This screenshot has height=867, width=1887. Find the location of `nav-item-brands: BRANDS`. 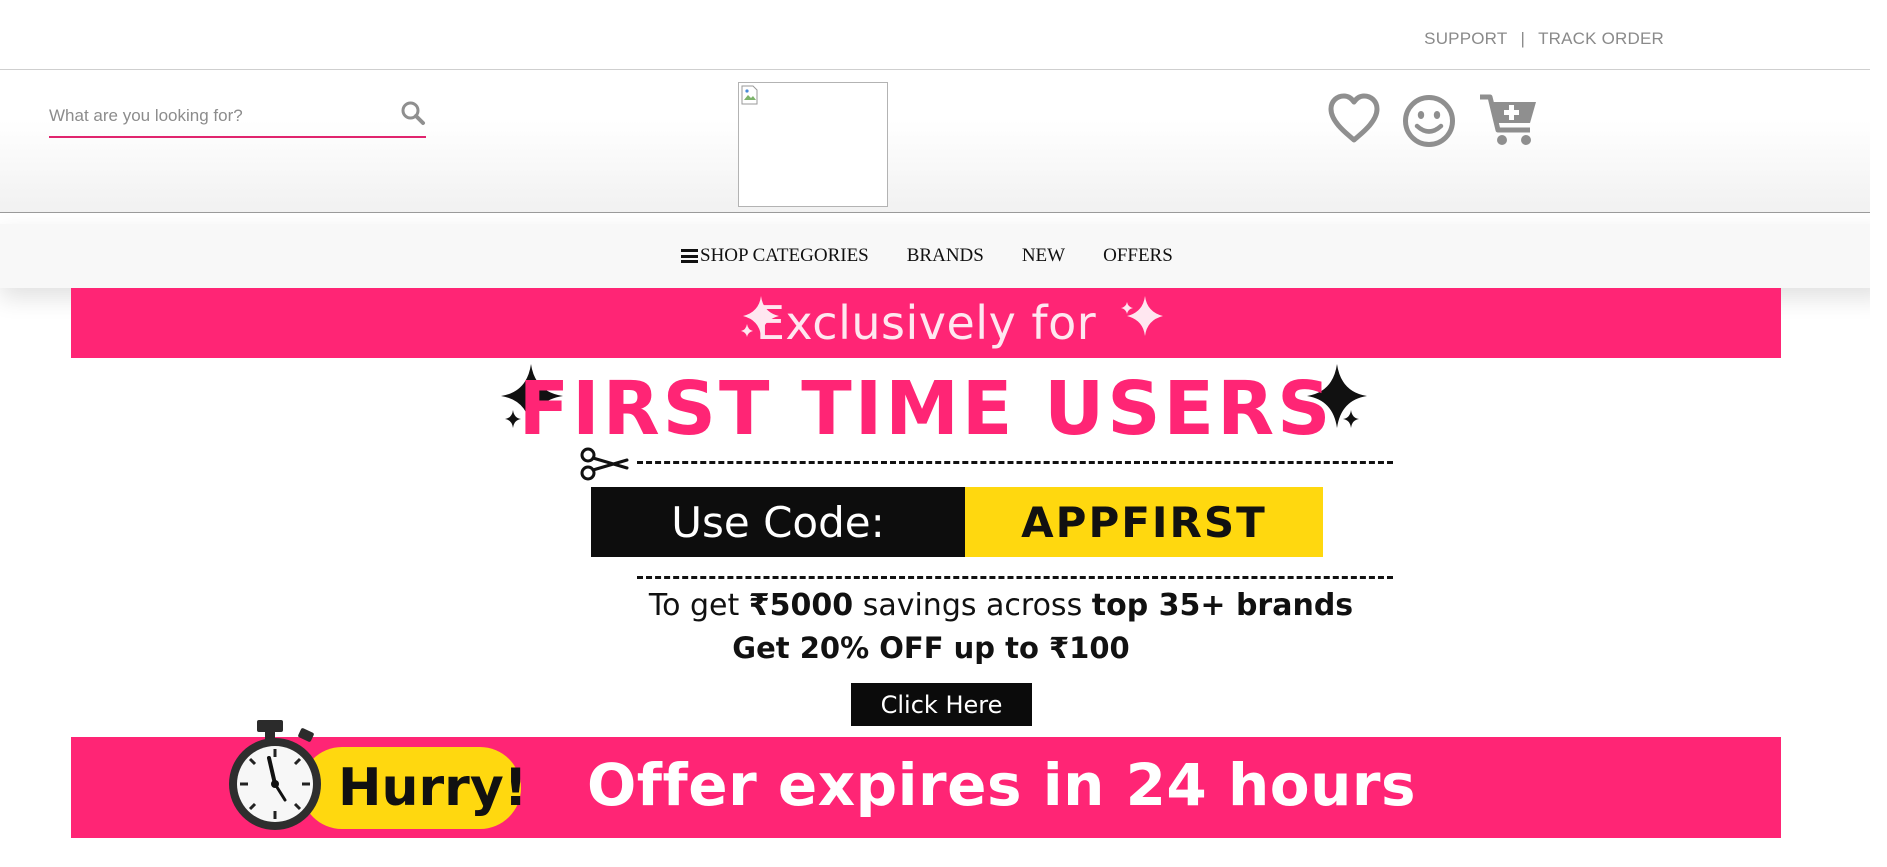

nav-item-brands: BRANDS is located at coordinates (945, 256).